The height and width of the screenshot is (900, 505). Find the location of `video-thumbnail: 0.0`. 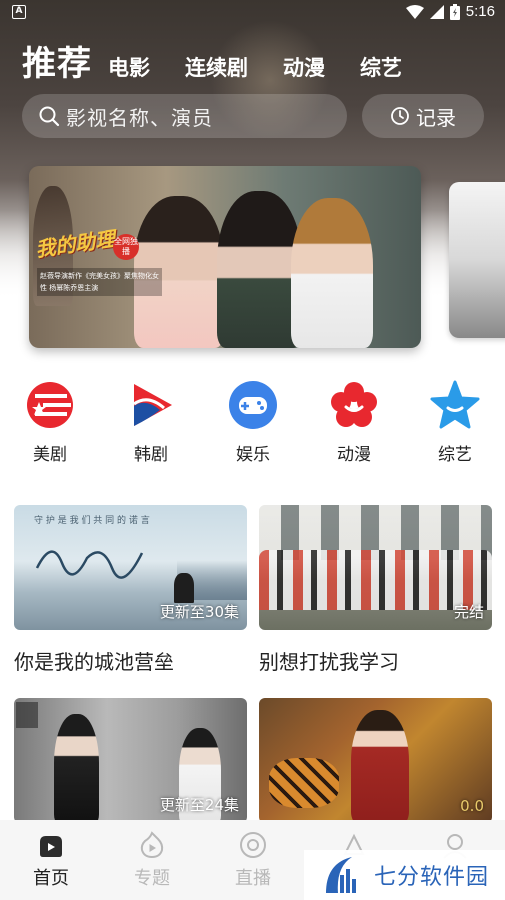

video-thumbnail: 0.0 is located at coordinates (375, 760).